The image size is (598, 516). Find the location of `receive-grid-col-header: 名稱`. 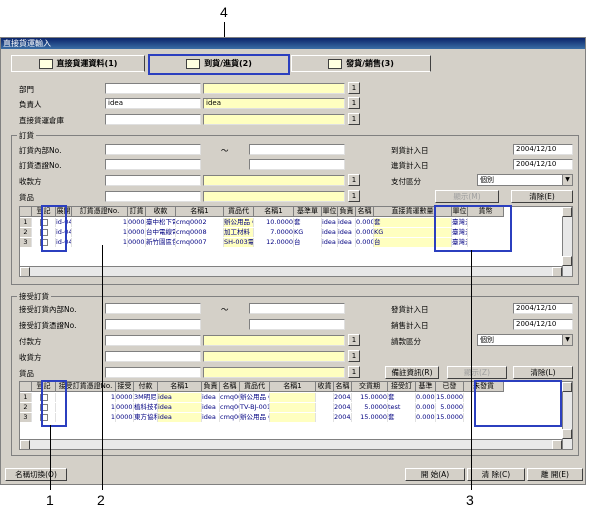

receive-grid-col-header: 名稱 is located at coordinates (343, 387).